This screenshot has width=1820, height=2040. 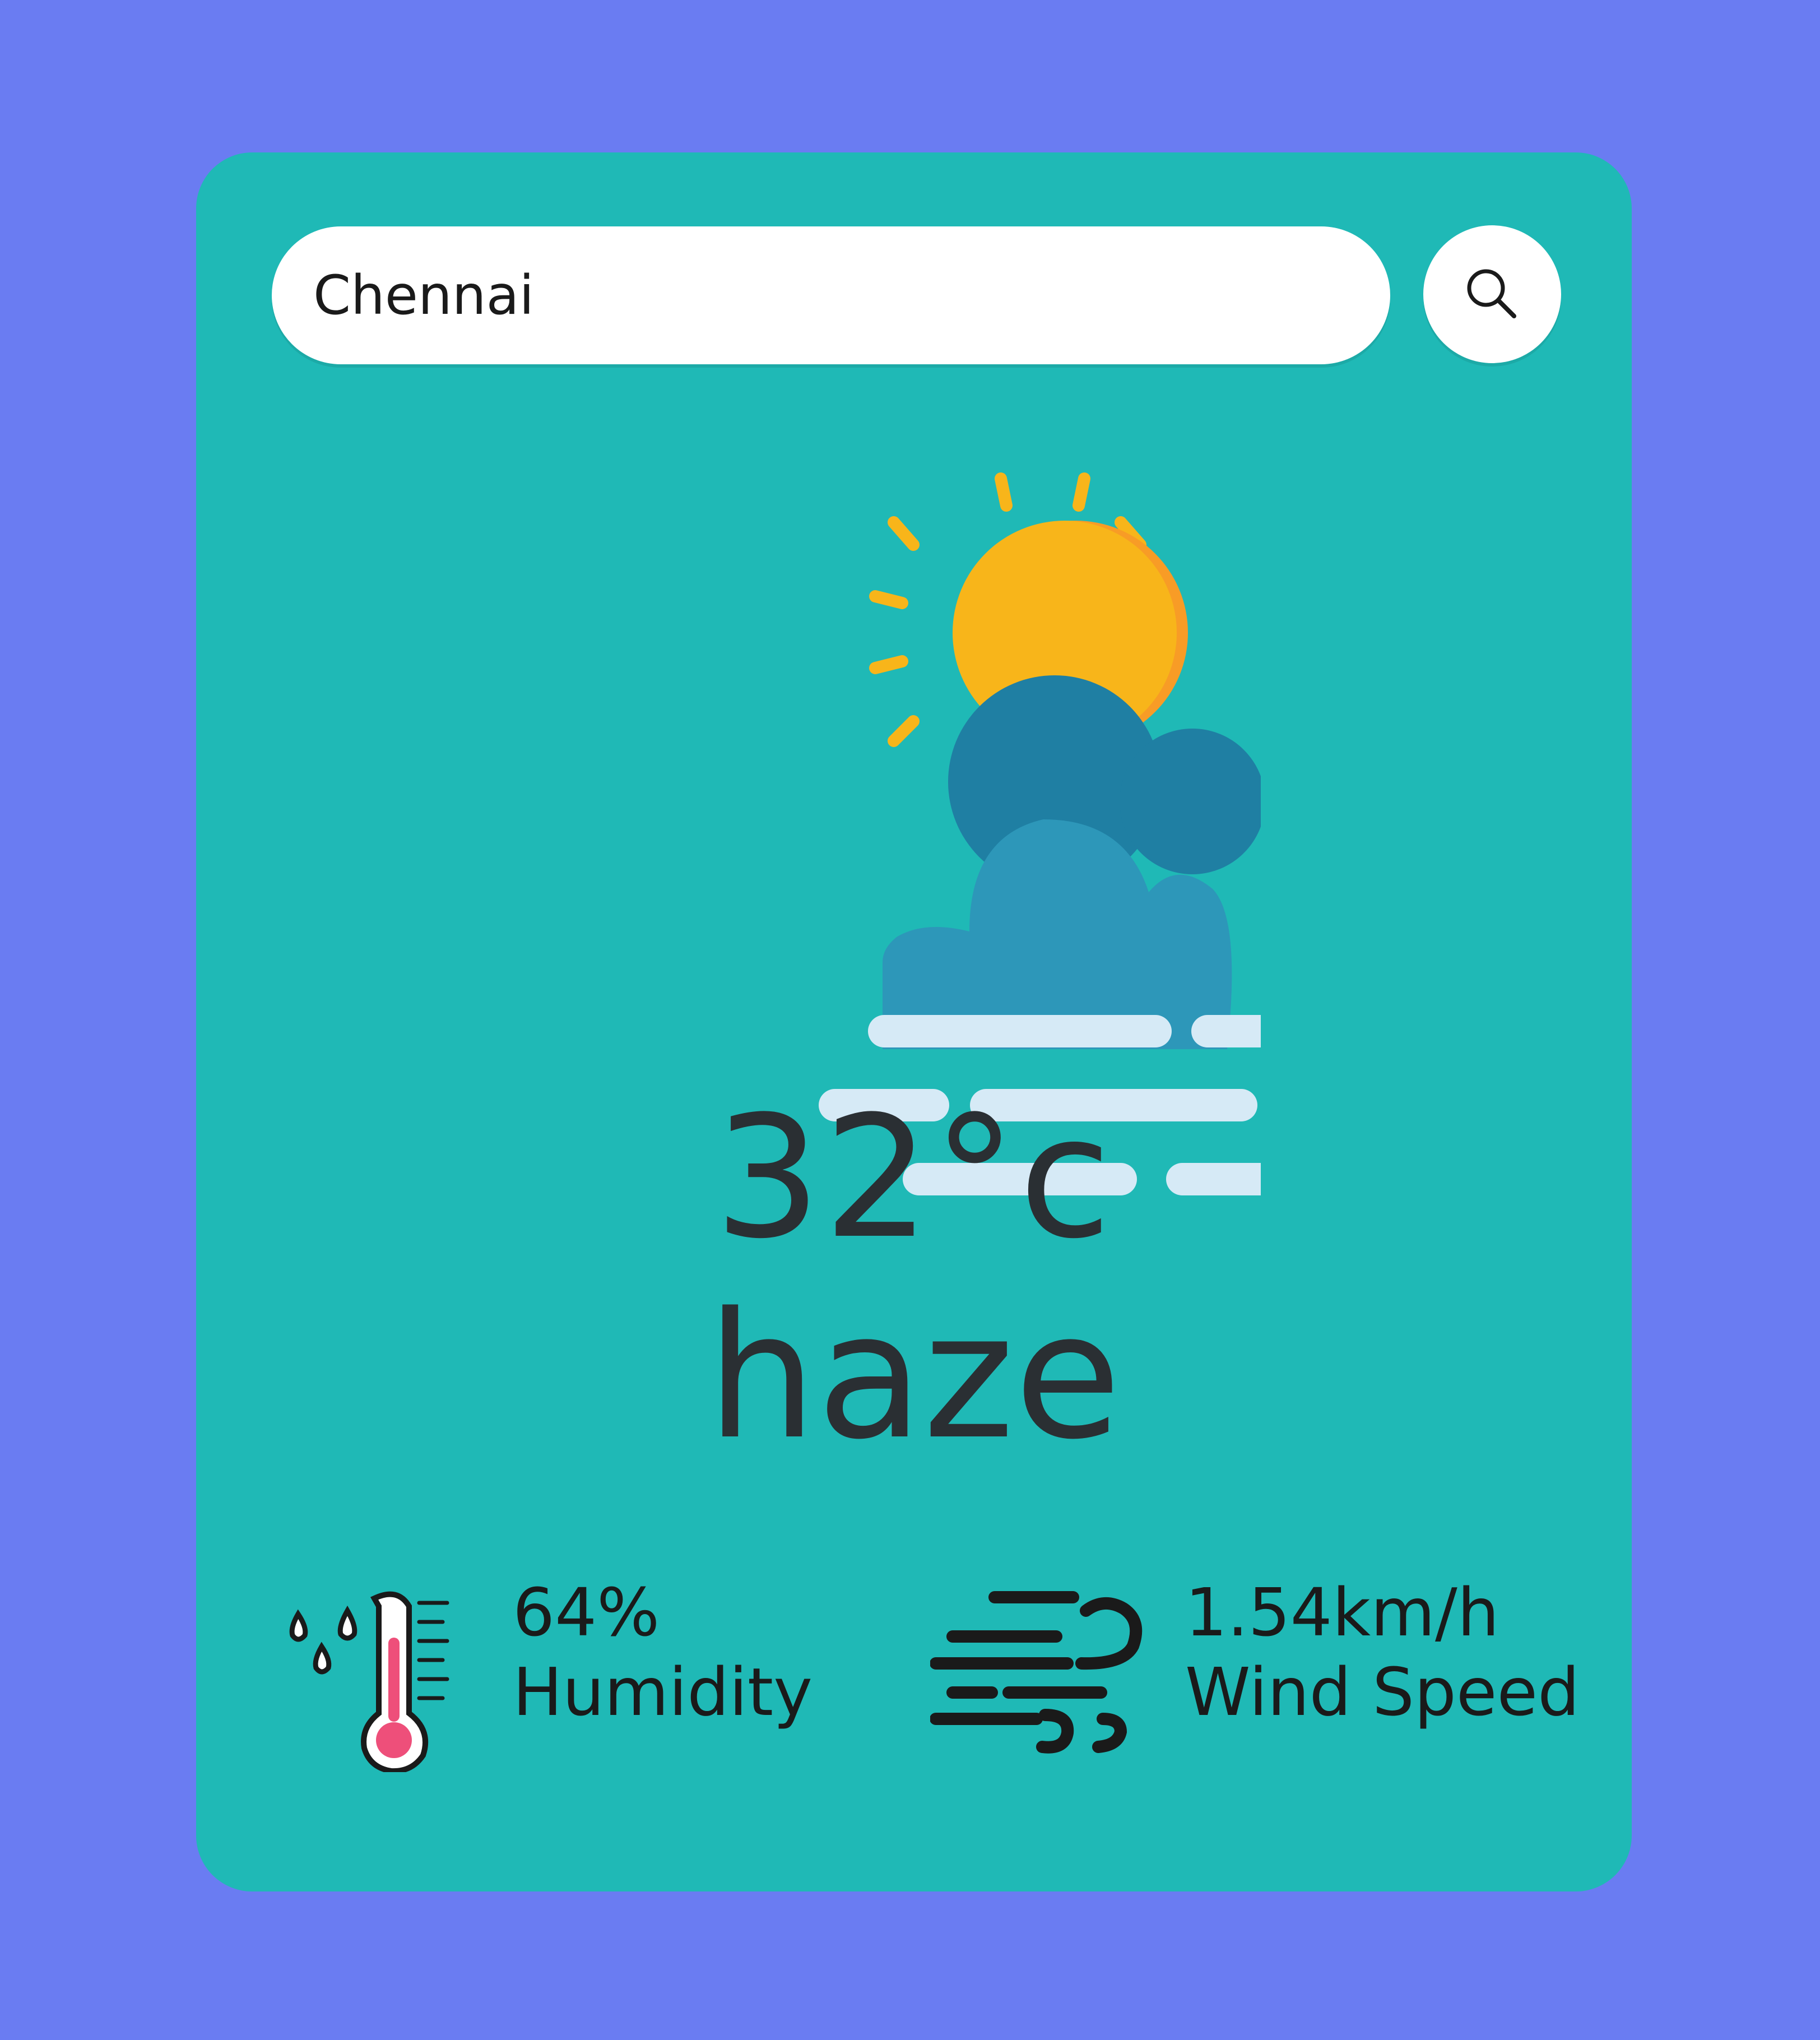 What do you see at coordinates (662, 1653) in the screenshot?
I see `humidity-info: 64% Humidity` at bounding box center [662, 1653].